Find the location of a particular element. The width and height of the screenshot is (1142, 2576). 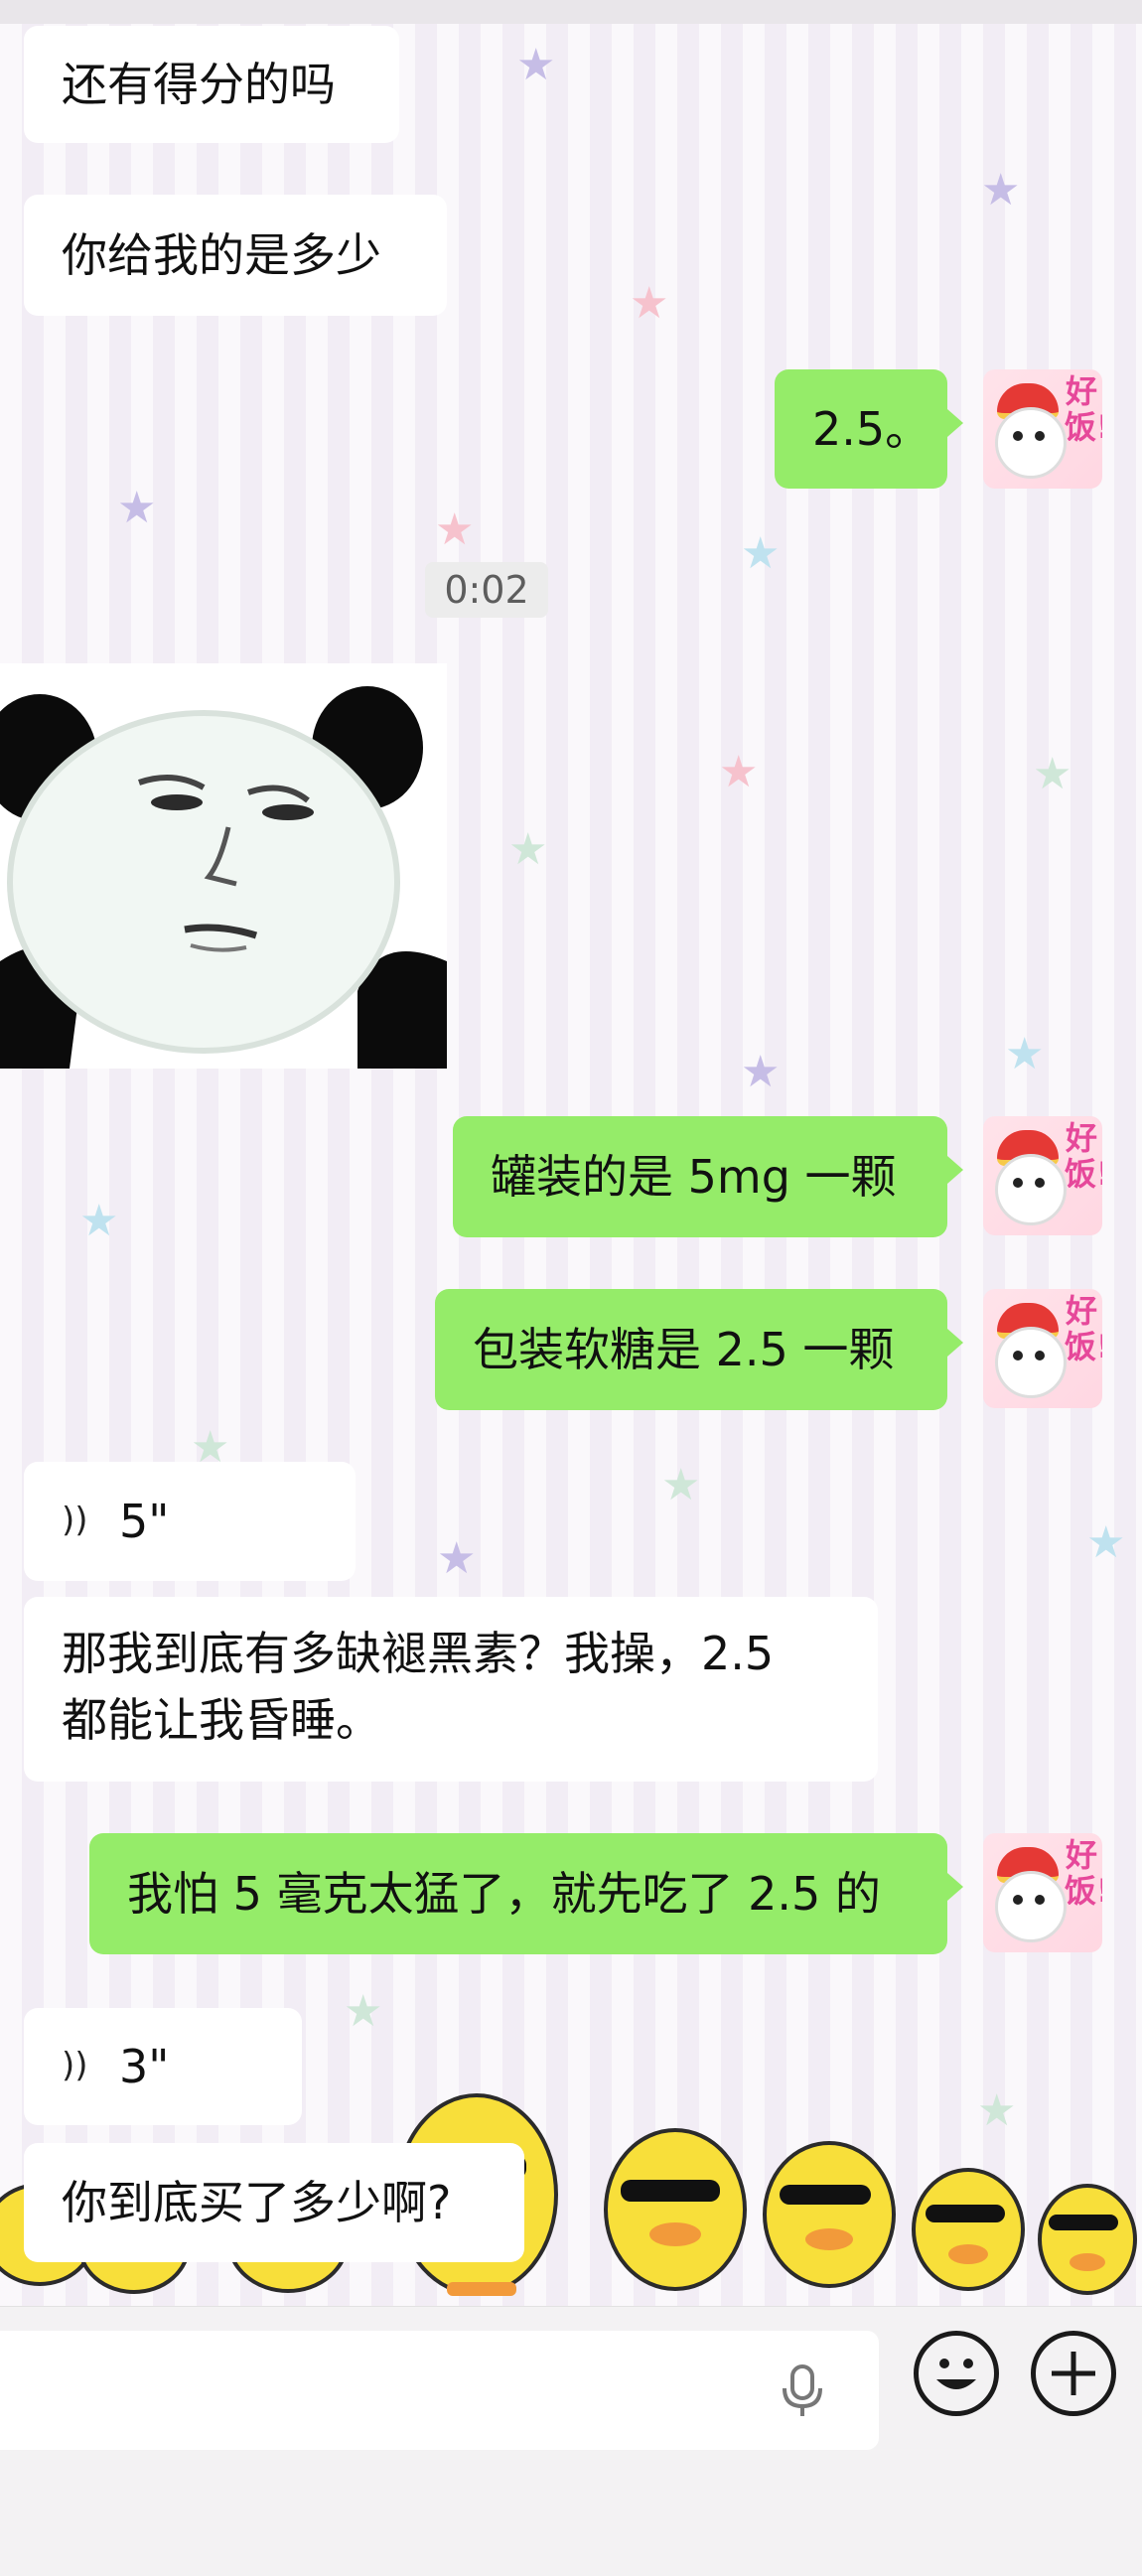

outgoing-message: 2.5。 is located at coordinates (869, 429).